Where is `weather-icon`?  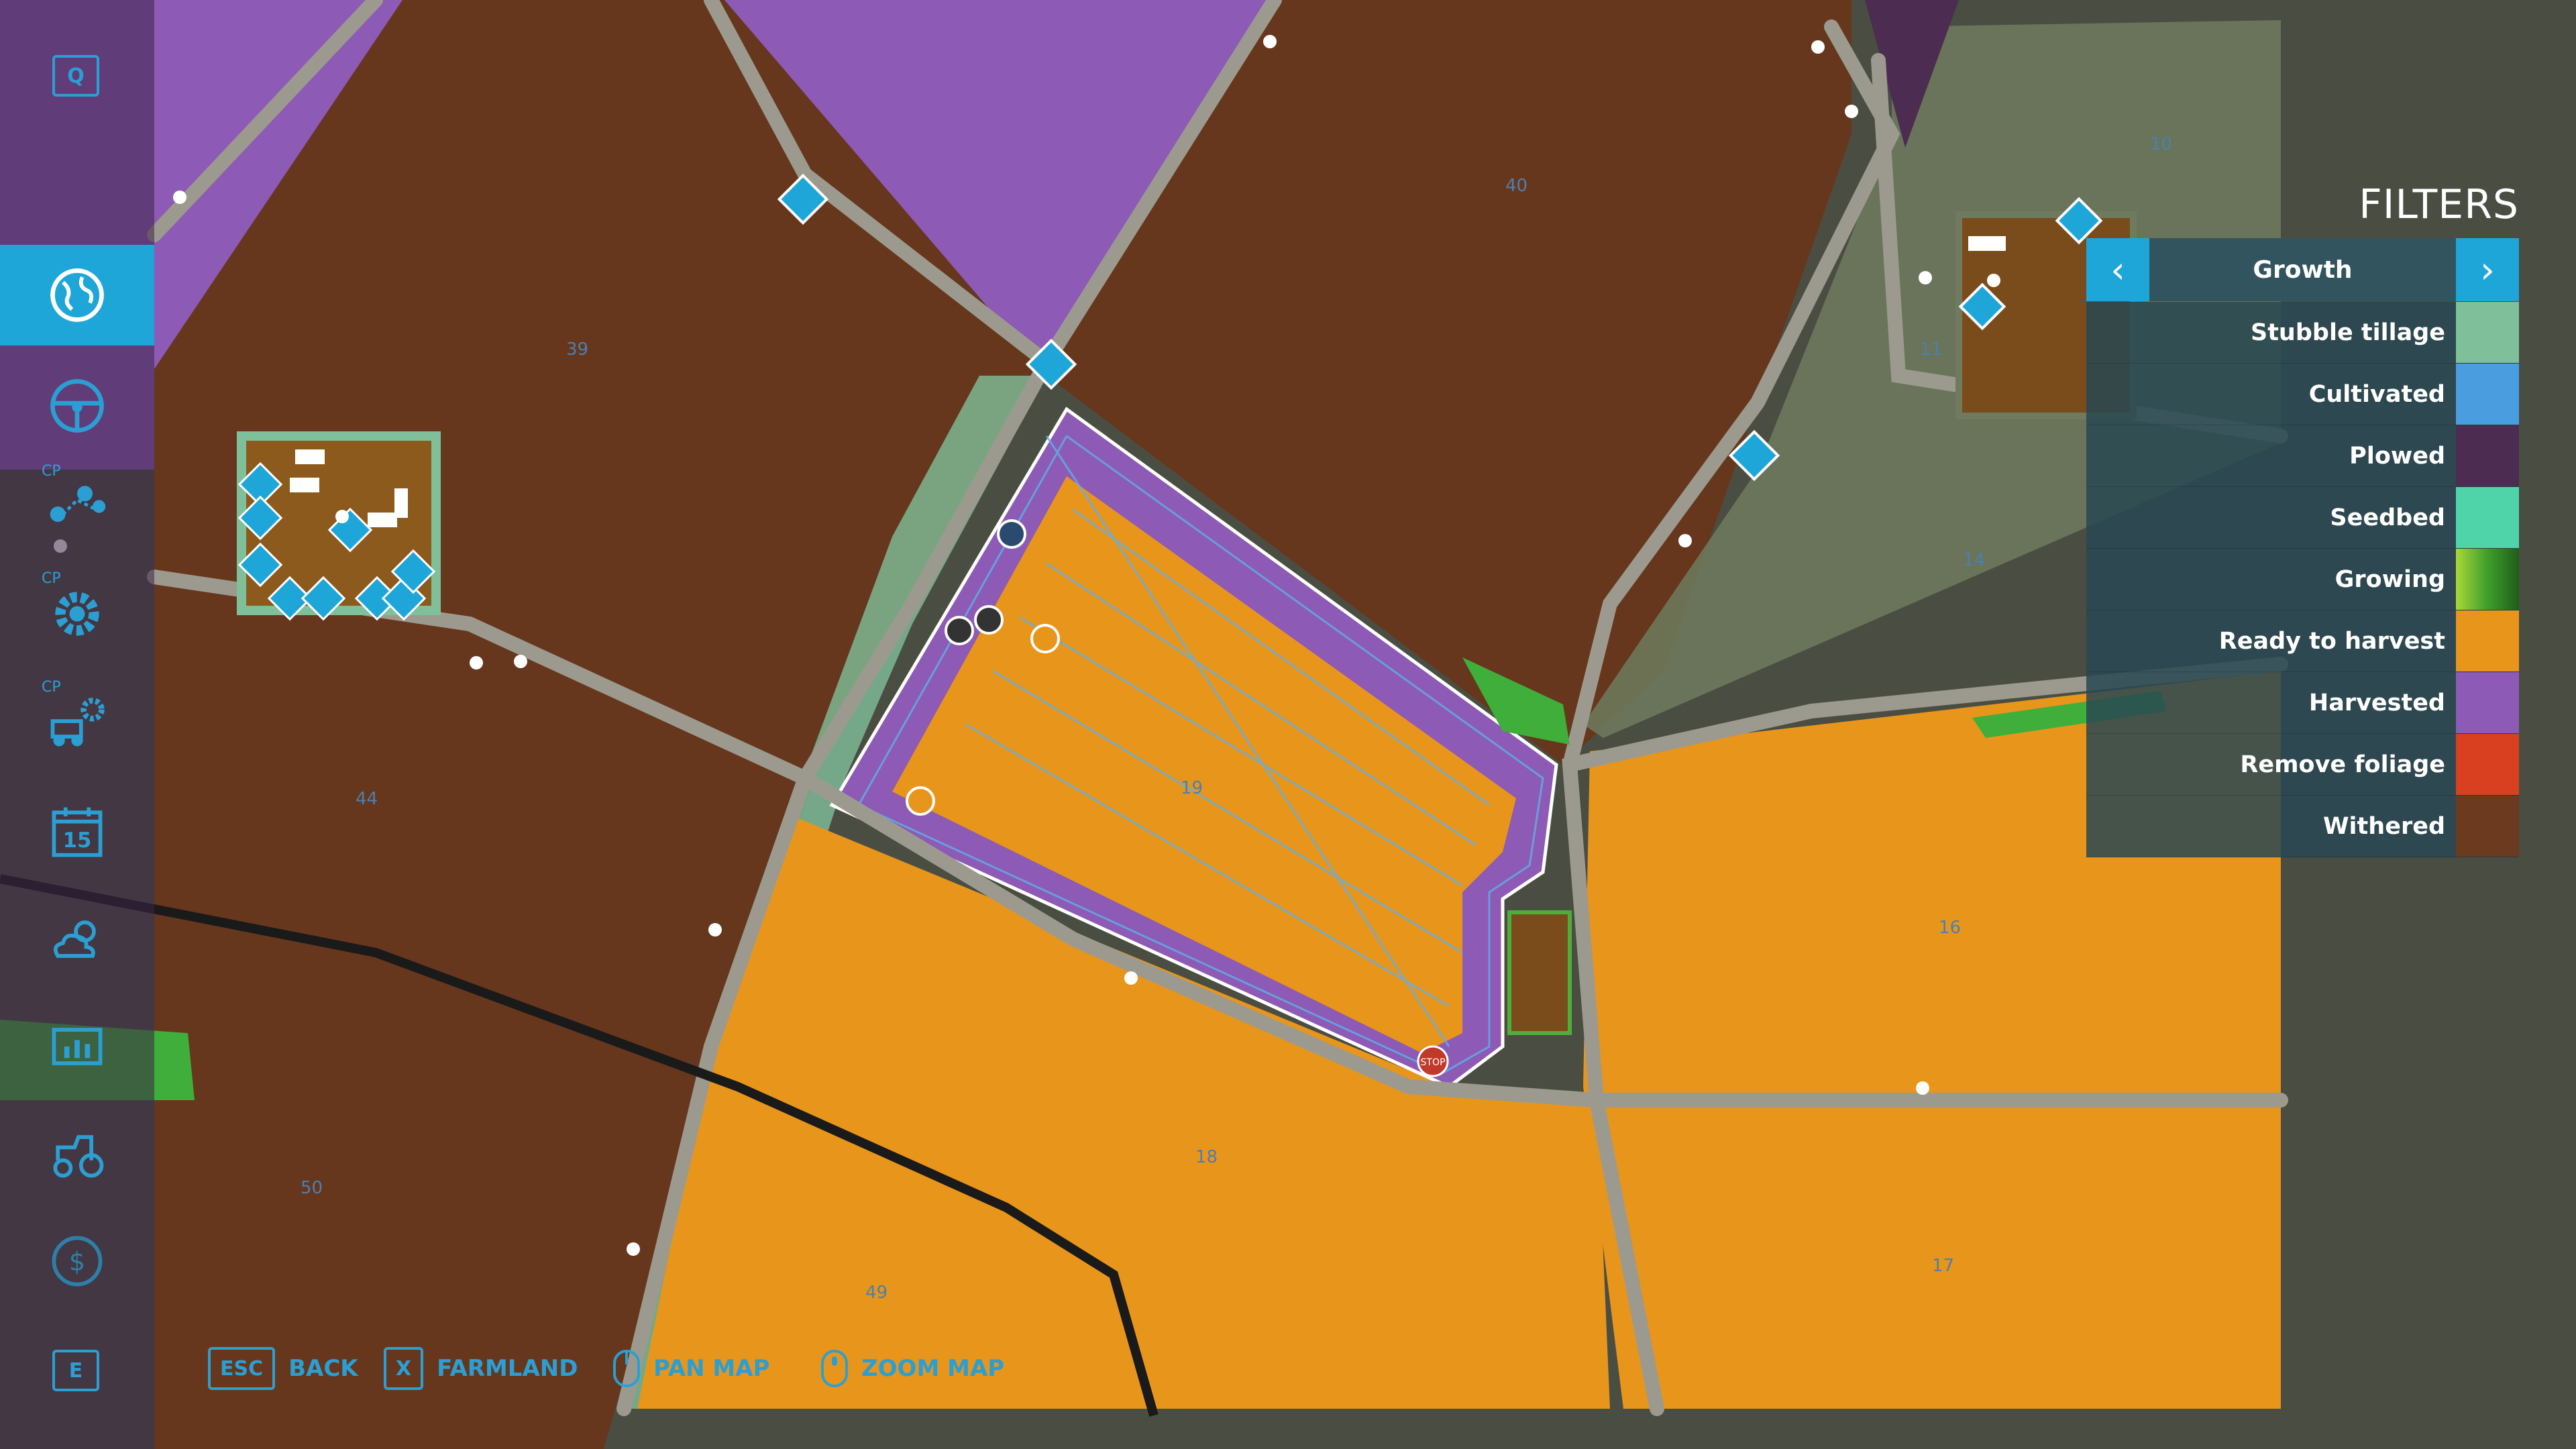 weather-icon is located at coordinates (74, 939).